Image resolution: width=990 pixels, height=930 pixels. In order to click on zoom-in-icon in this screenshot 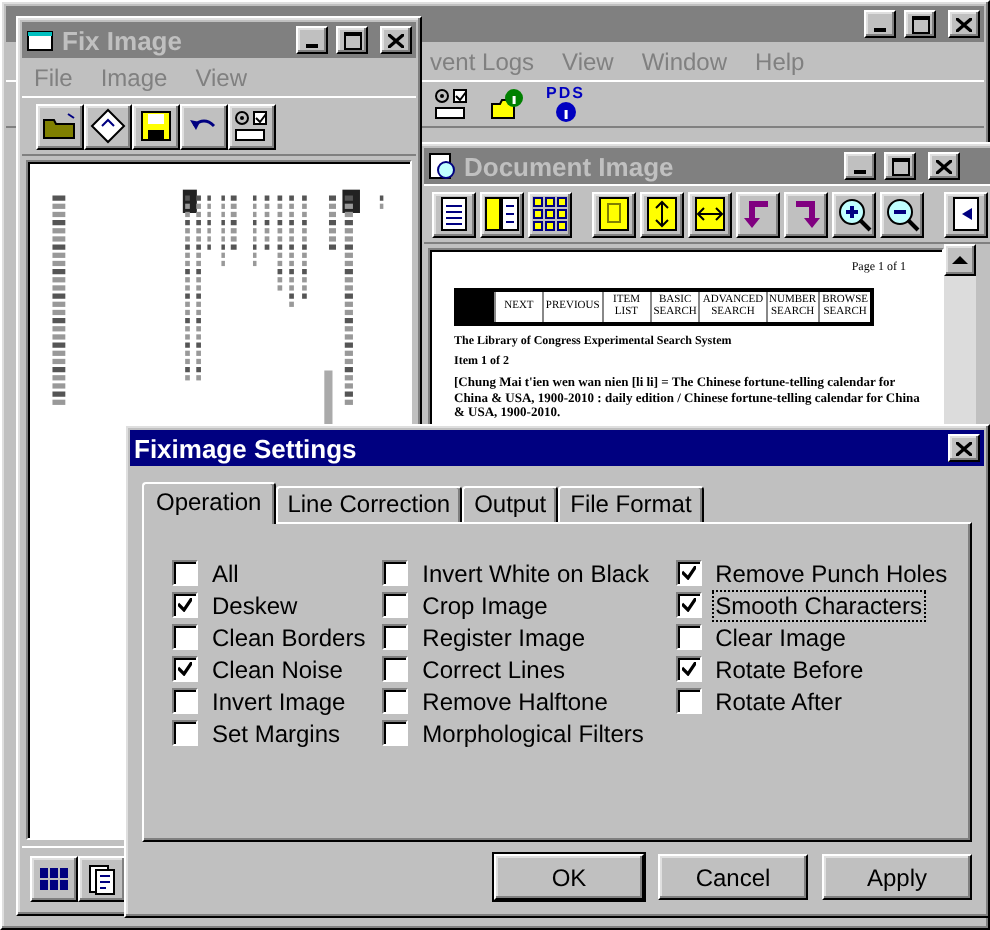, I will do `click(854, 214)`.